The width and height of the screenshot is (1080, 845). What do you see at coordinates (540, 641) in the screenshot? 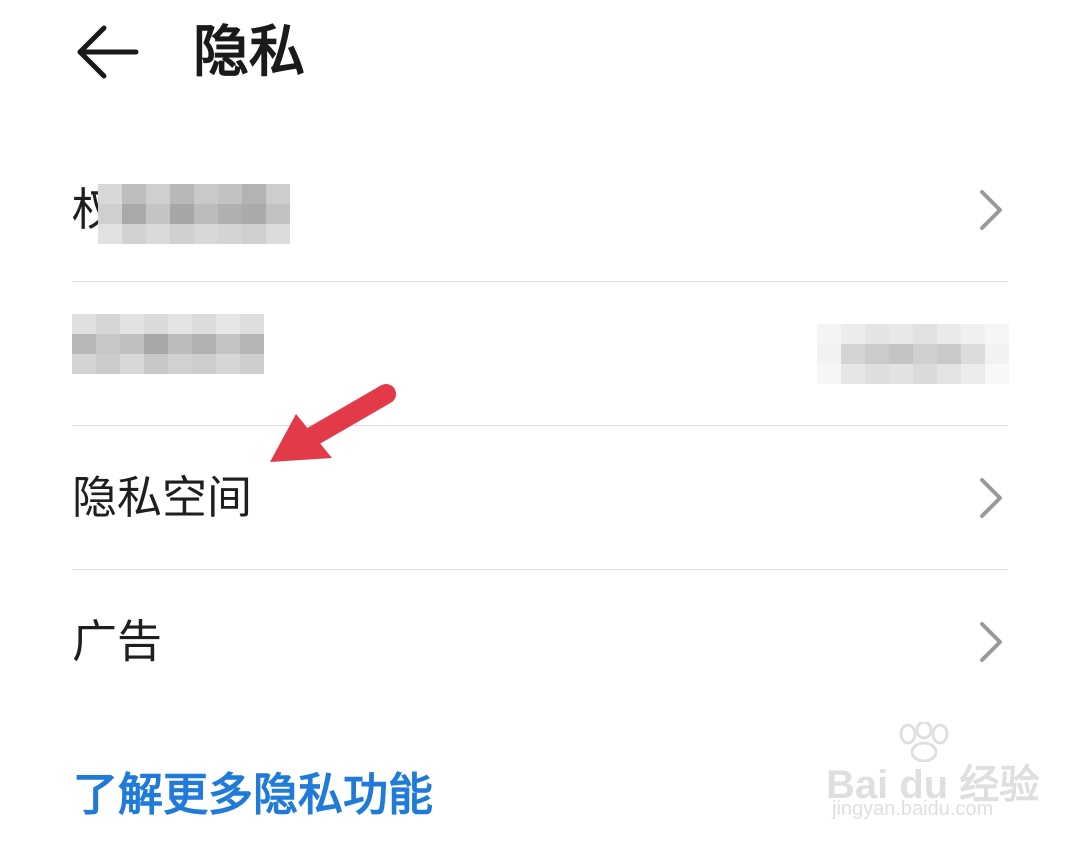
I see `list-item-ads: 广告` at bounding box center [540, 641].